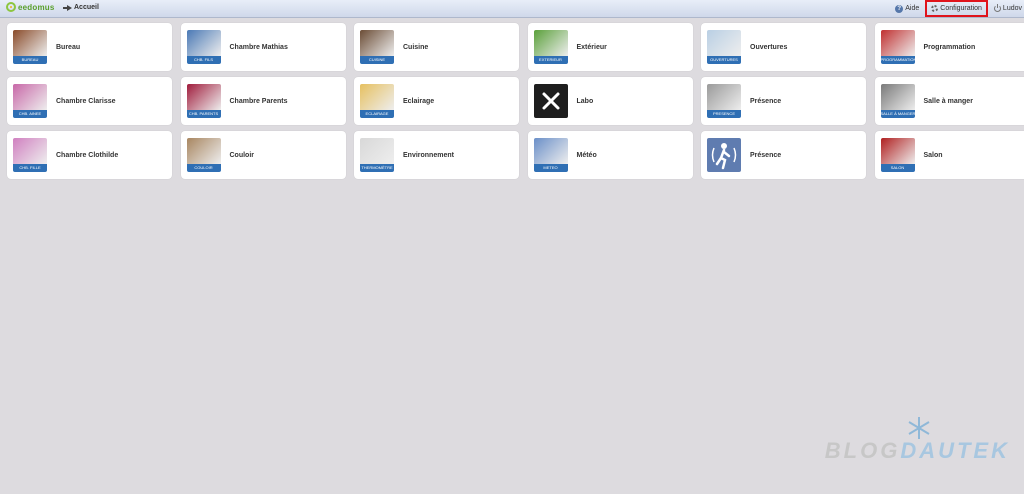  Describe the element at coordinates (30, 101) in the screenshot. I see `bed-icon: CHB. AINEE` at that location.